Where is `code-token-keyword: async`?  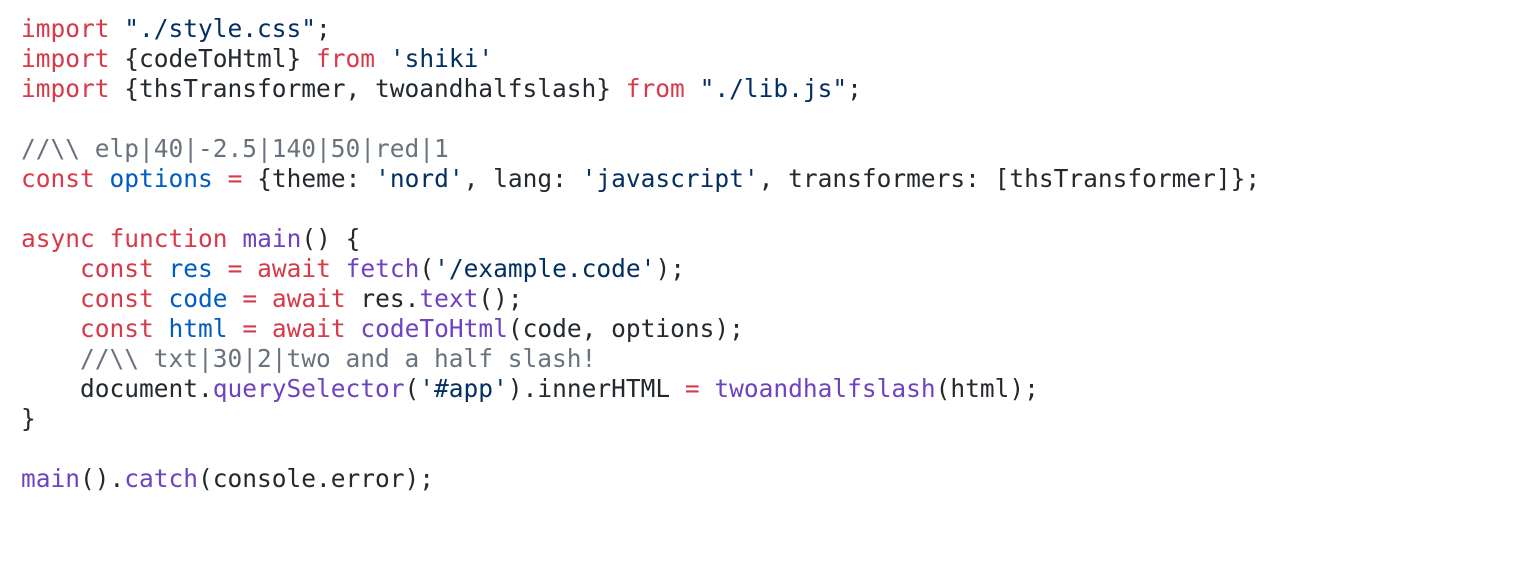 code-token-keyword: async is located at coordinates (58, 238).